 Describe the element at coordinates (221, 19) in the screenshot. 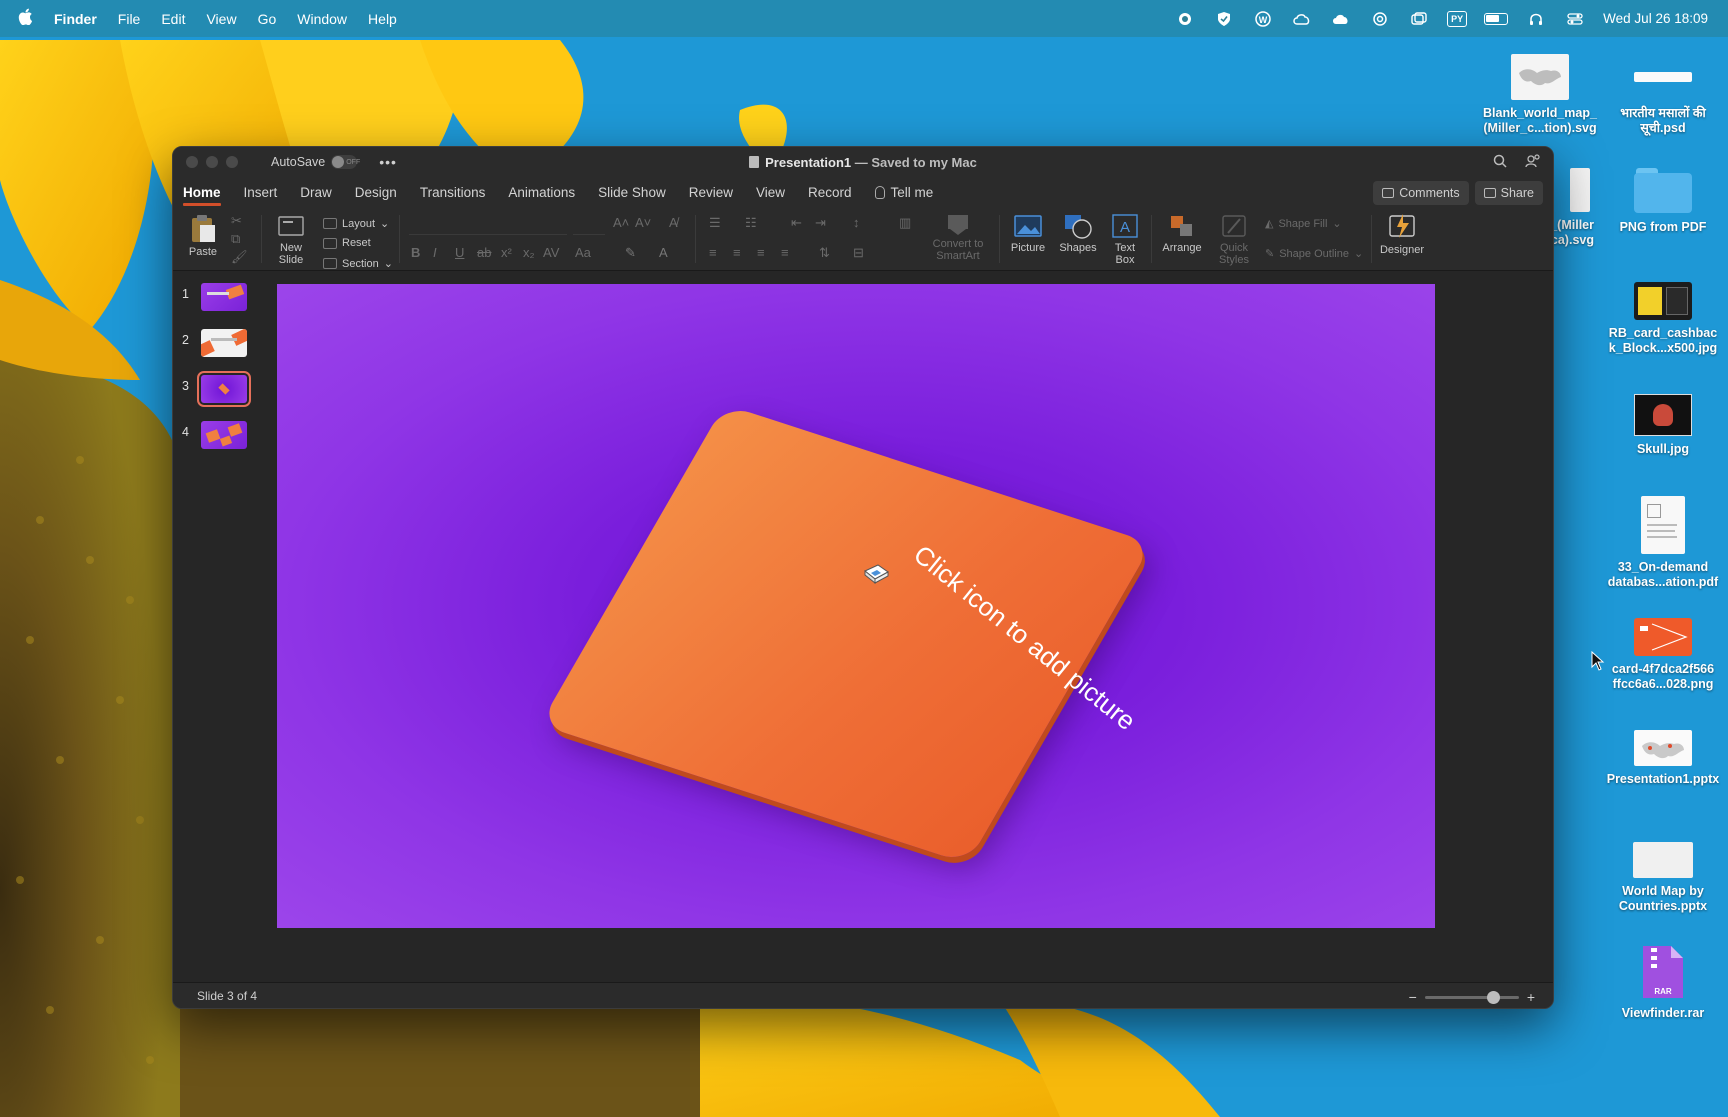

I see `menu-view: View` at that location.